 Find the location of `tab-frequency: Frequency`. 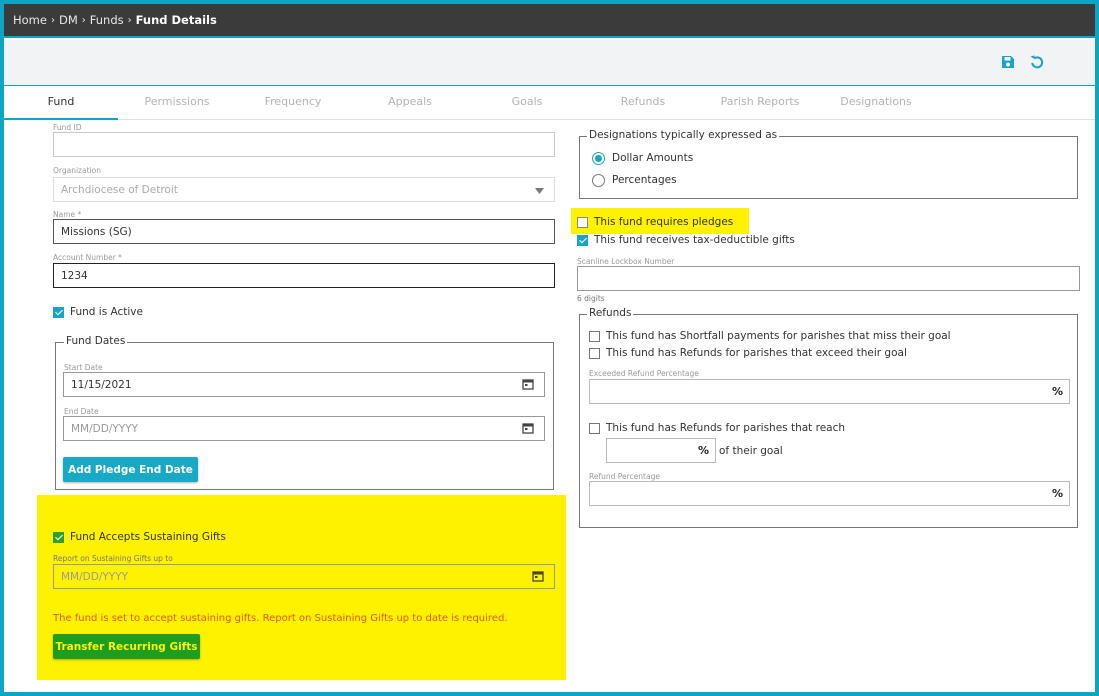

tab-frequency: Frequency is located at coordinates (293, 103).